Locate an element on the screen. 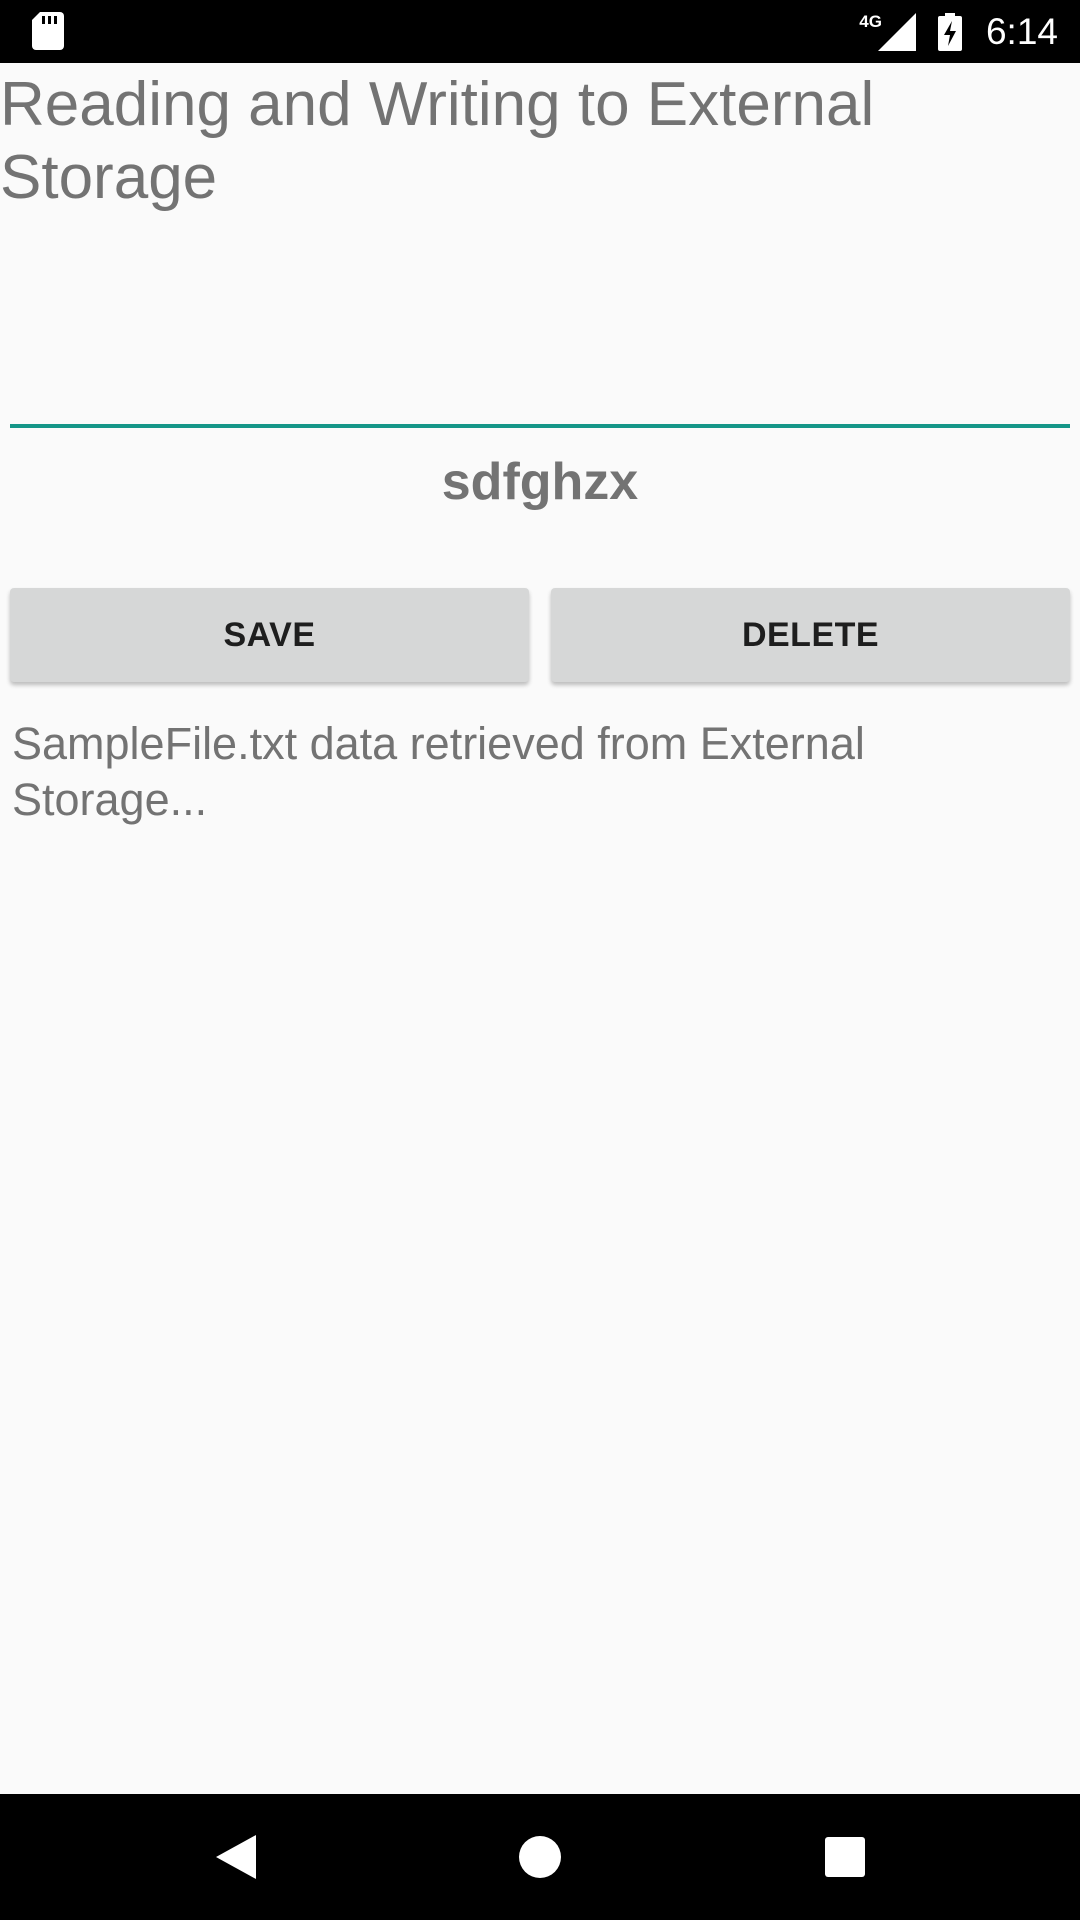  home-icon is located at coordinates (540, 1857).